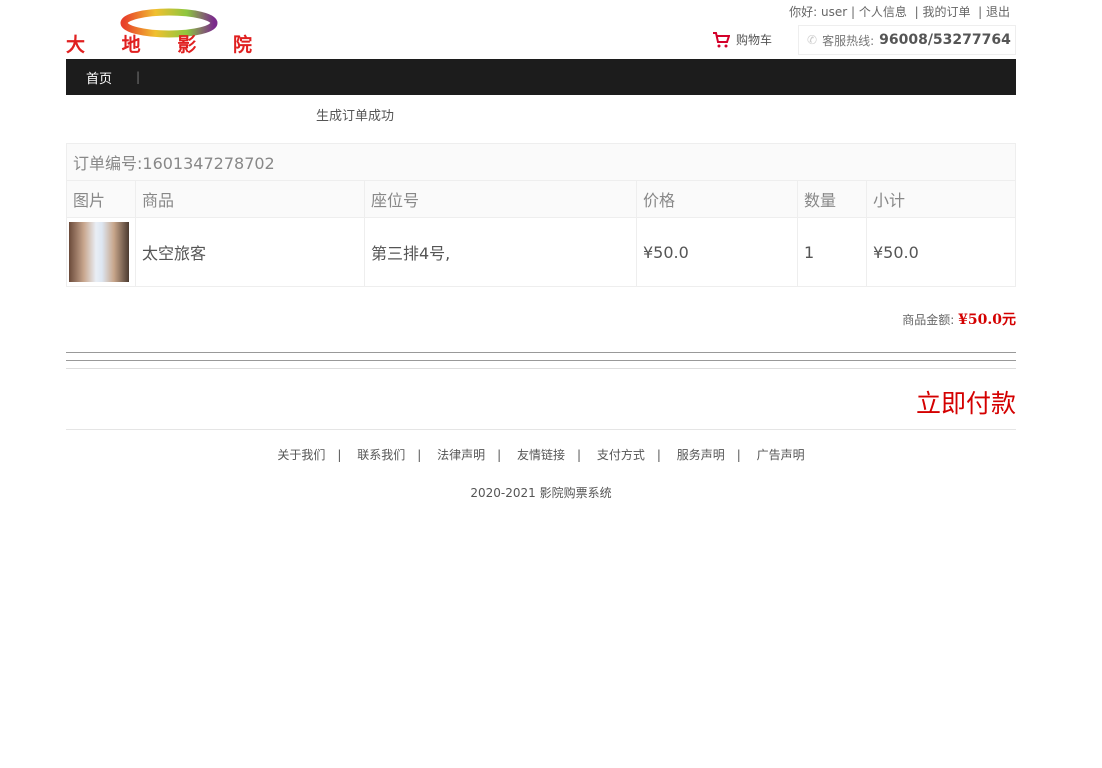 The width and height of the screenshot is (1102, 768). I want to click on phone-icon: ✆, so click(812, 40).